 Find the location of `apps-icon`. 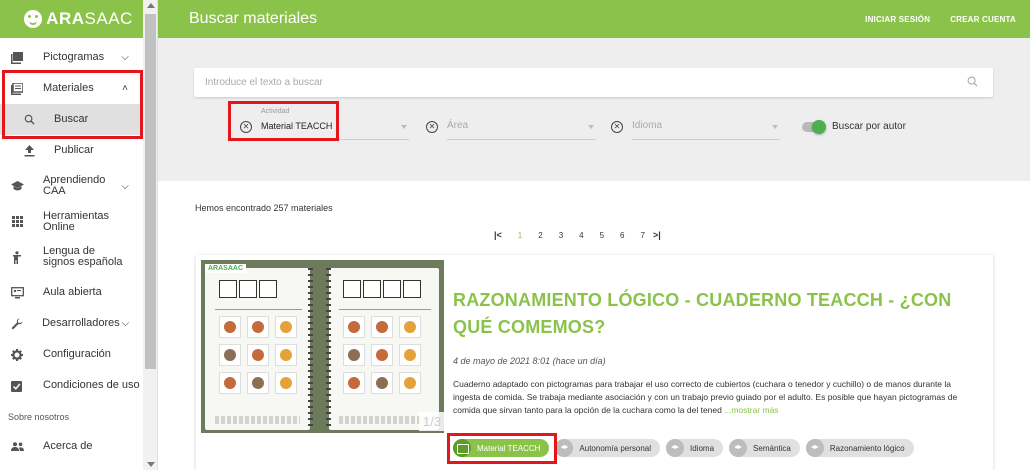

apps-icon is located at coordinates (17, 222).